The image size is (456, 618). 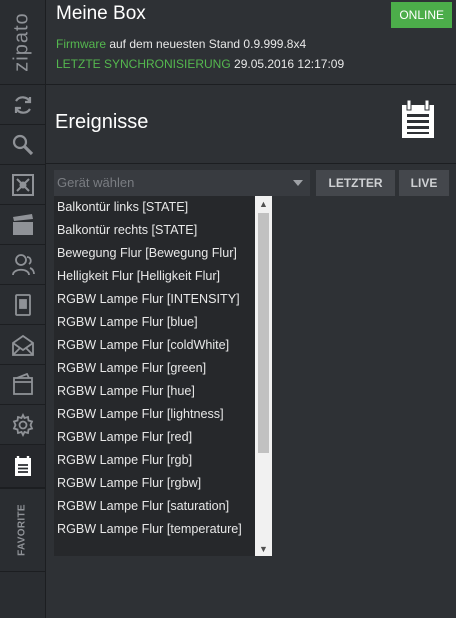 What do you see at coordinates (287, 64) in the screenshot?
I see `sync-timestamp: 29.05.2016 12:17:09` at bounding box center [287, 64].